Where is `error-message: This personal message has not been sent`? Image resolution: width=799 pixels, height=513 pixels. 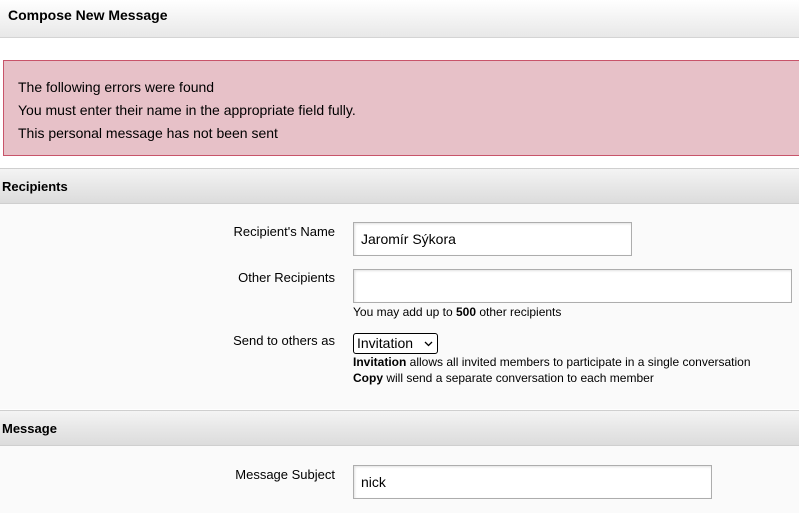 error-message: This personal message has not been sent is located at coordinates (148, 133).